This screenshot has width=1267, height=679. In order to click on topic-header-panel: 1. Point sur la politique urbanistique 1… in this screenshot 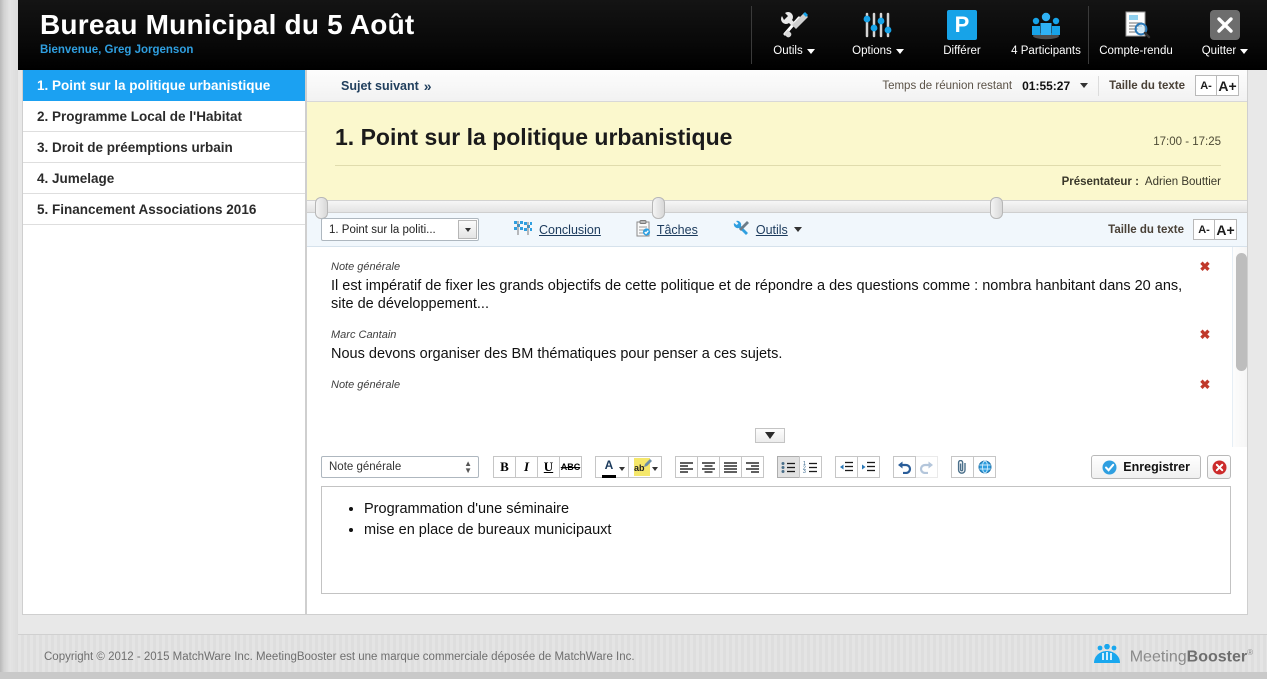, I will do `click(777, 151)`.